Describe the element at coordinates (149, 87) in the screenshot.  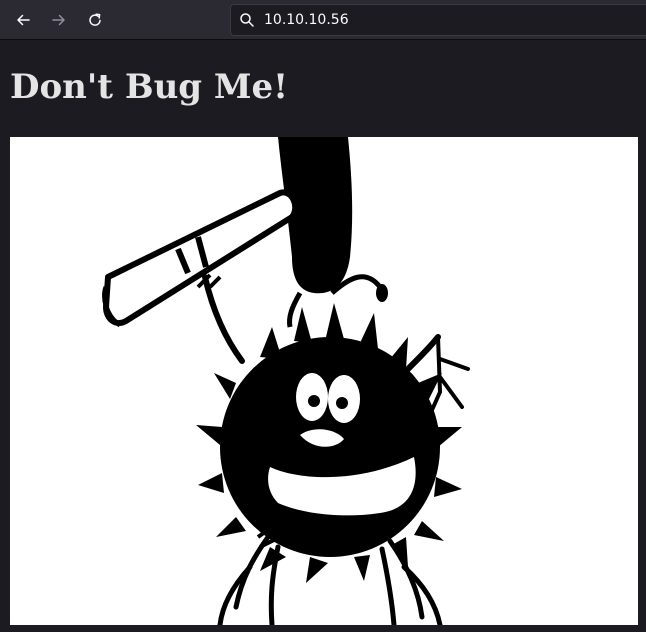
I see `page-title: Don't Bug Me!` at that location.